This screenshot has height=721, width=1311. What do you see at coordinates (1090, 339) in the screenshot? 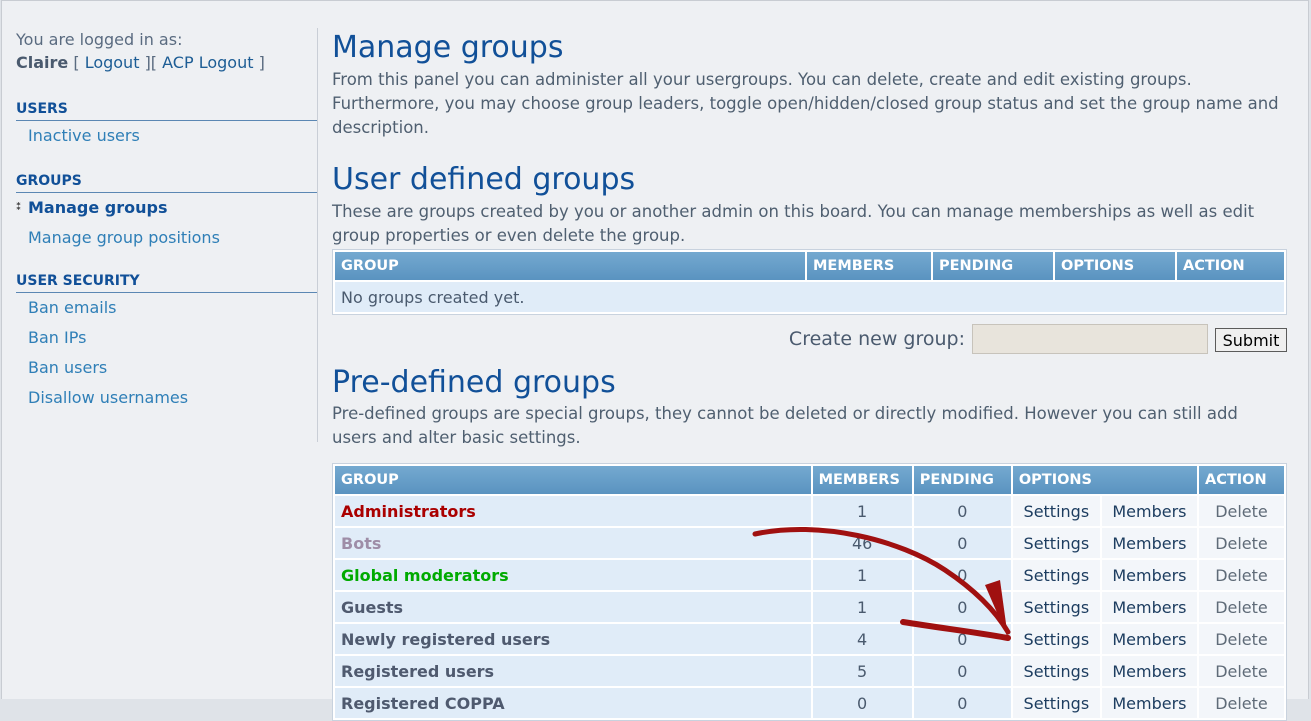
I see `create-group-input` at bounding box center [1090, 339].